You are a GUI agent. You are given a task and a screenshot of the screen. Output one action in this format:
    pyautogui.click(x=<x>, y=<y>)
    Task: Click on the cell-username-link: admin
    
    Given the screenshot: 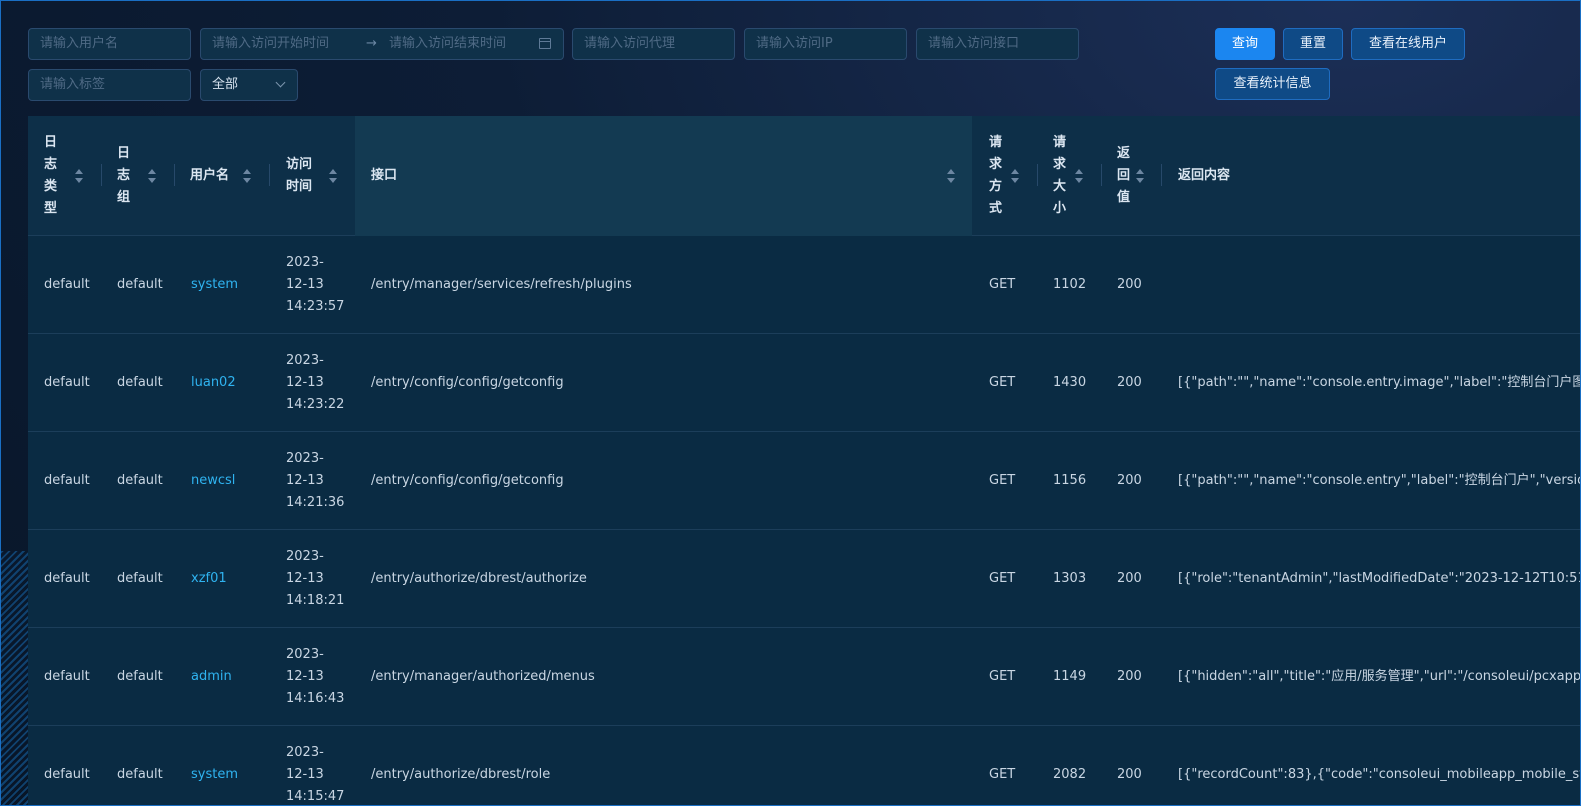 What is the action you would take?
    pyautogui.click(x=211, y=677)
    